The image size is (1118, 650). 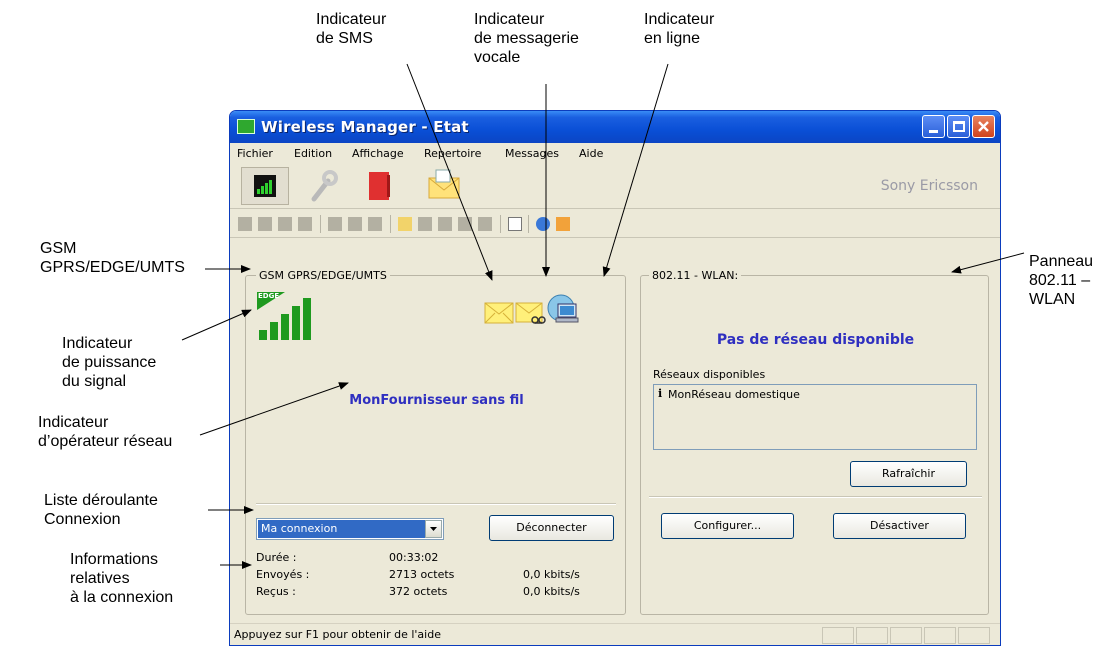 What do you see at coordinates (465, 224) in the screenshot?
I see `sent-icon` at bounding box center [465, 224].